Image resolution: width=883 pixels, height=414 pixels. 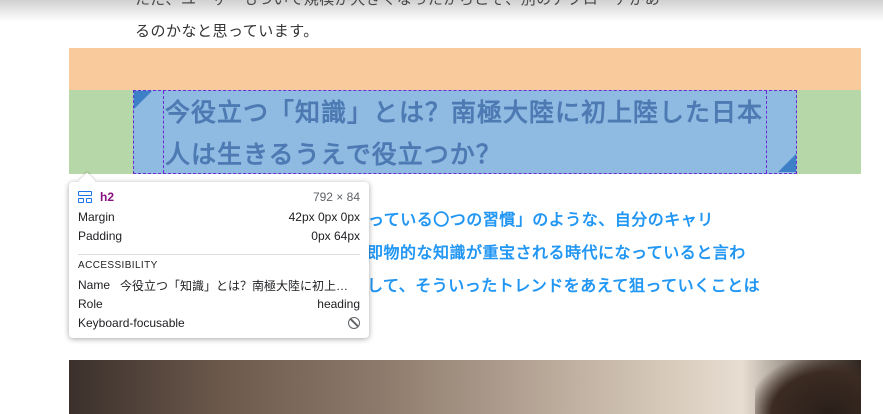 I want to click on tooltip-header: h2 792 × 84, so click(x=219, y=197).